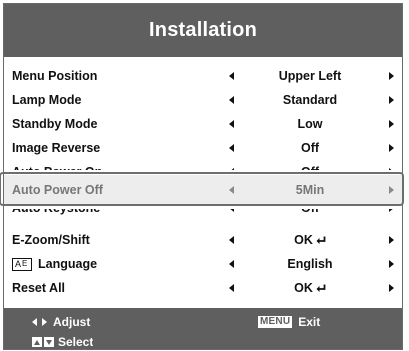 The width and height of the screenshot is (409, 351). What do you see at coordinates (72, 322) in the screenshot?
I see `adjust-label: Adjust` at bounding box center [72, 322].